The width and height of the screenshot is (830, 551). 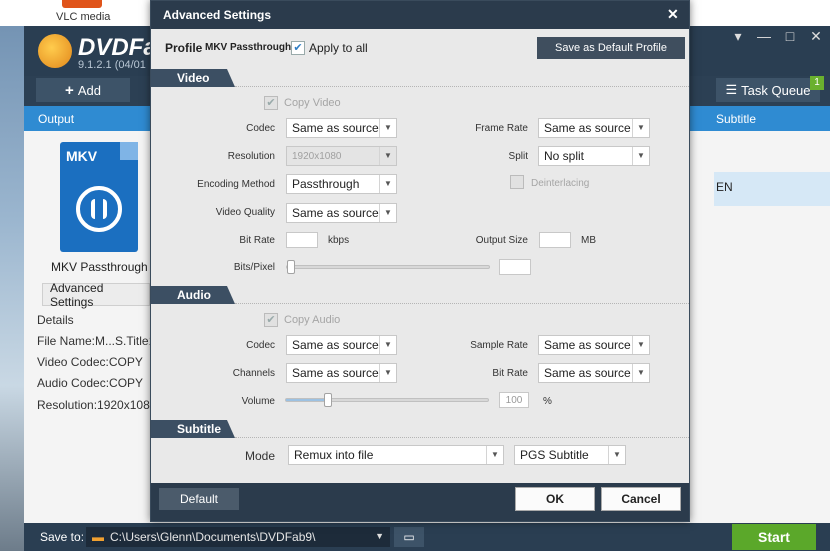 What do you see at coordinates (335, 128) in the screenshot?
I see `video-codec-value: Same as source` at bounding box center [335, 128].